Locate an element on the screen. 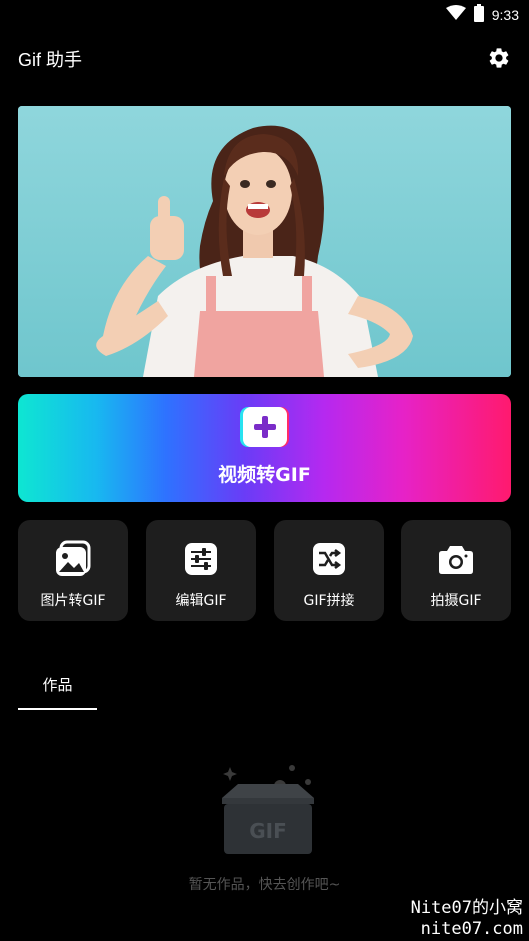  merge-icon is located at coordinates (329, 559).